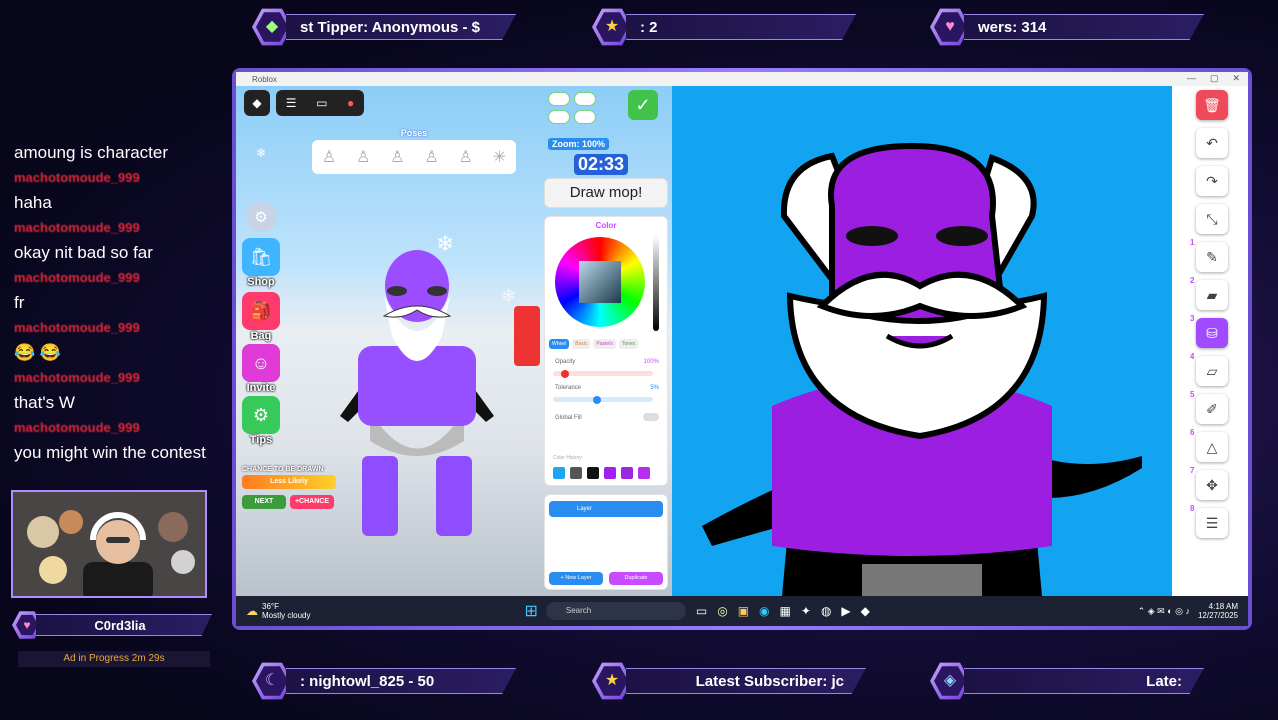 The height and width of the screenshot is (720, 1278). I want to click on tab-basic: Basic, so click(581, 344).